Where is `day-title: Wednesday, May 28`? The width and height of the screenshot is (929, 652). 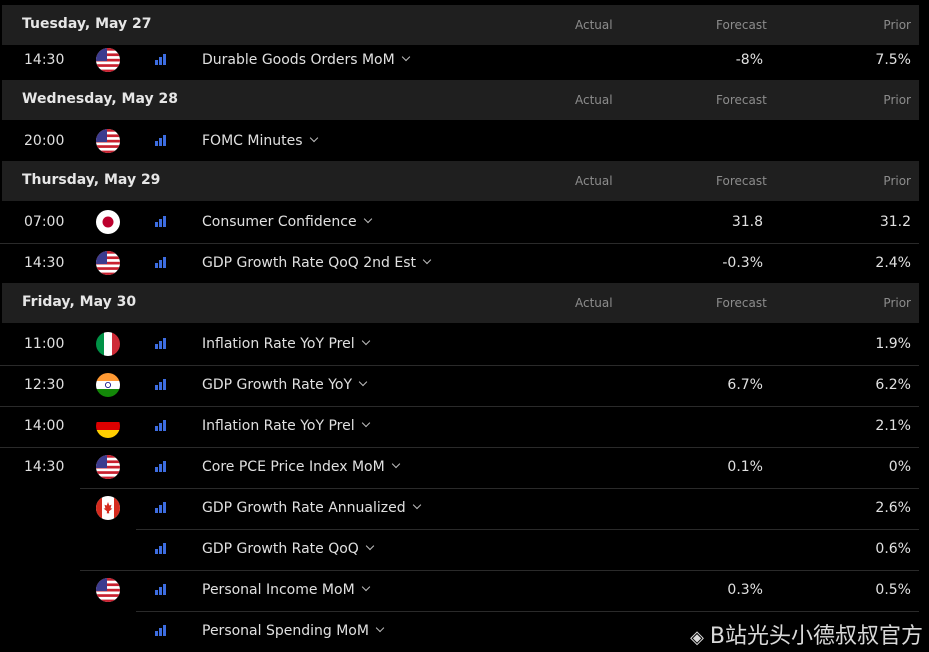
day-title: Wednesday, May 28 is located at coordinates (100, 99).